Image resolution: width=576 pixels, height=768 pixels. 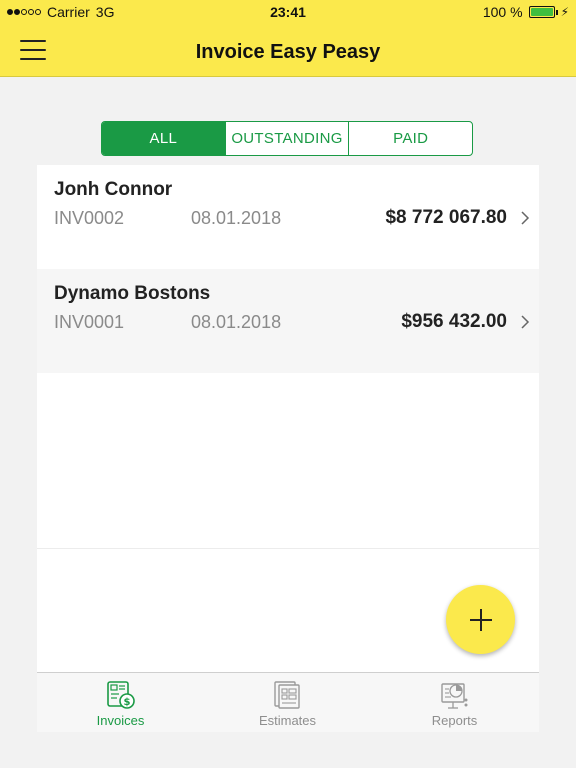 I want to click on battery-percent: 100 %, so click(x=502, y=12).